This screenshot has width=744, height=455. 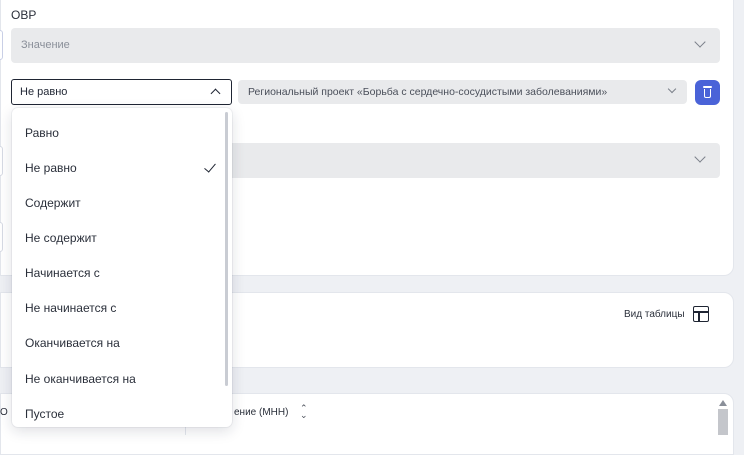 What do you see at coordinates (476, 160) in the screenshot?
I see `second-value-select` at bounding box center [476, 160].